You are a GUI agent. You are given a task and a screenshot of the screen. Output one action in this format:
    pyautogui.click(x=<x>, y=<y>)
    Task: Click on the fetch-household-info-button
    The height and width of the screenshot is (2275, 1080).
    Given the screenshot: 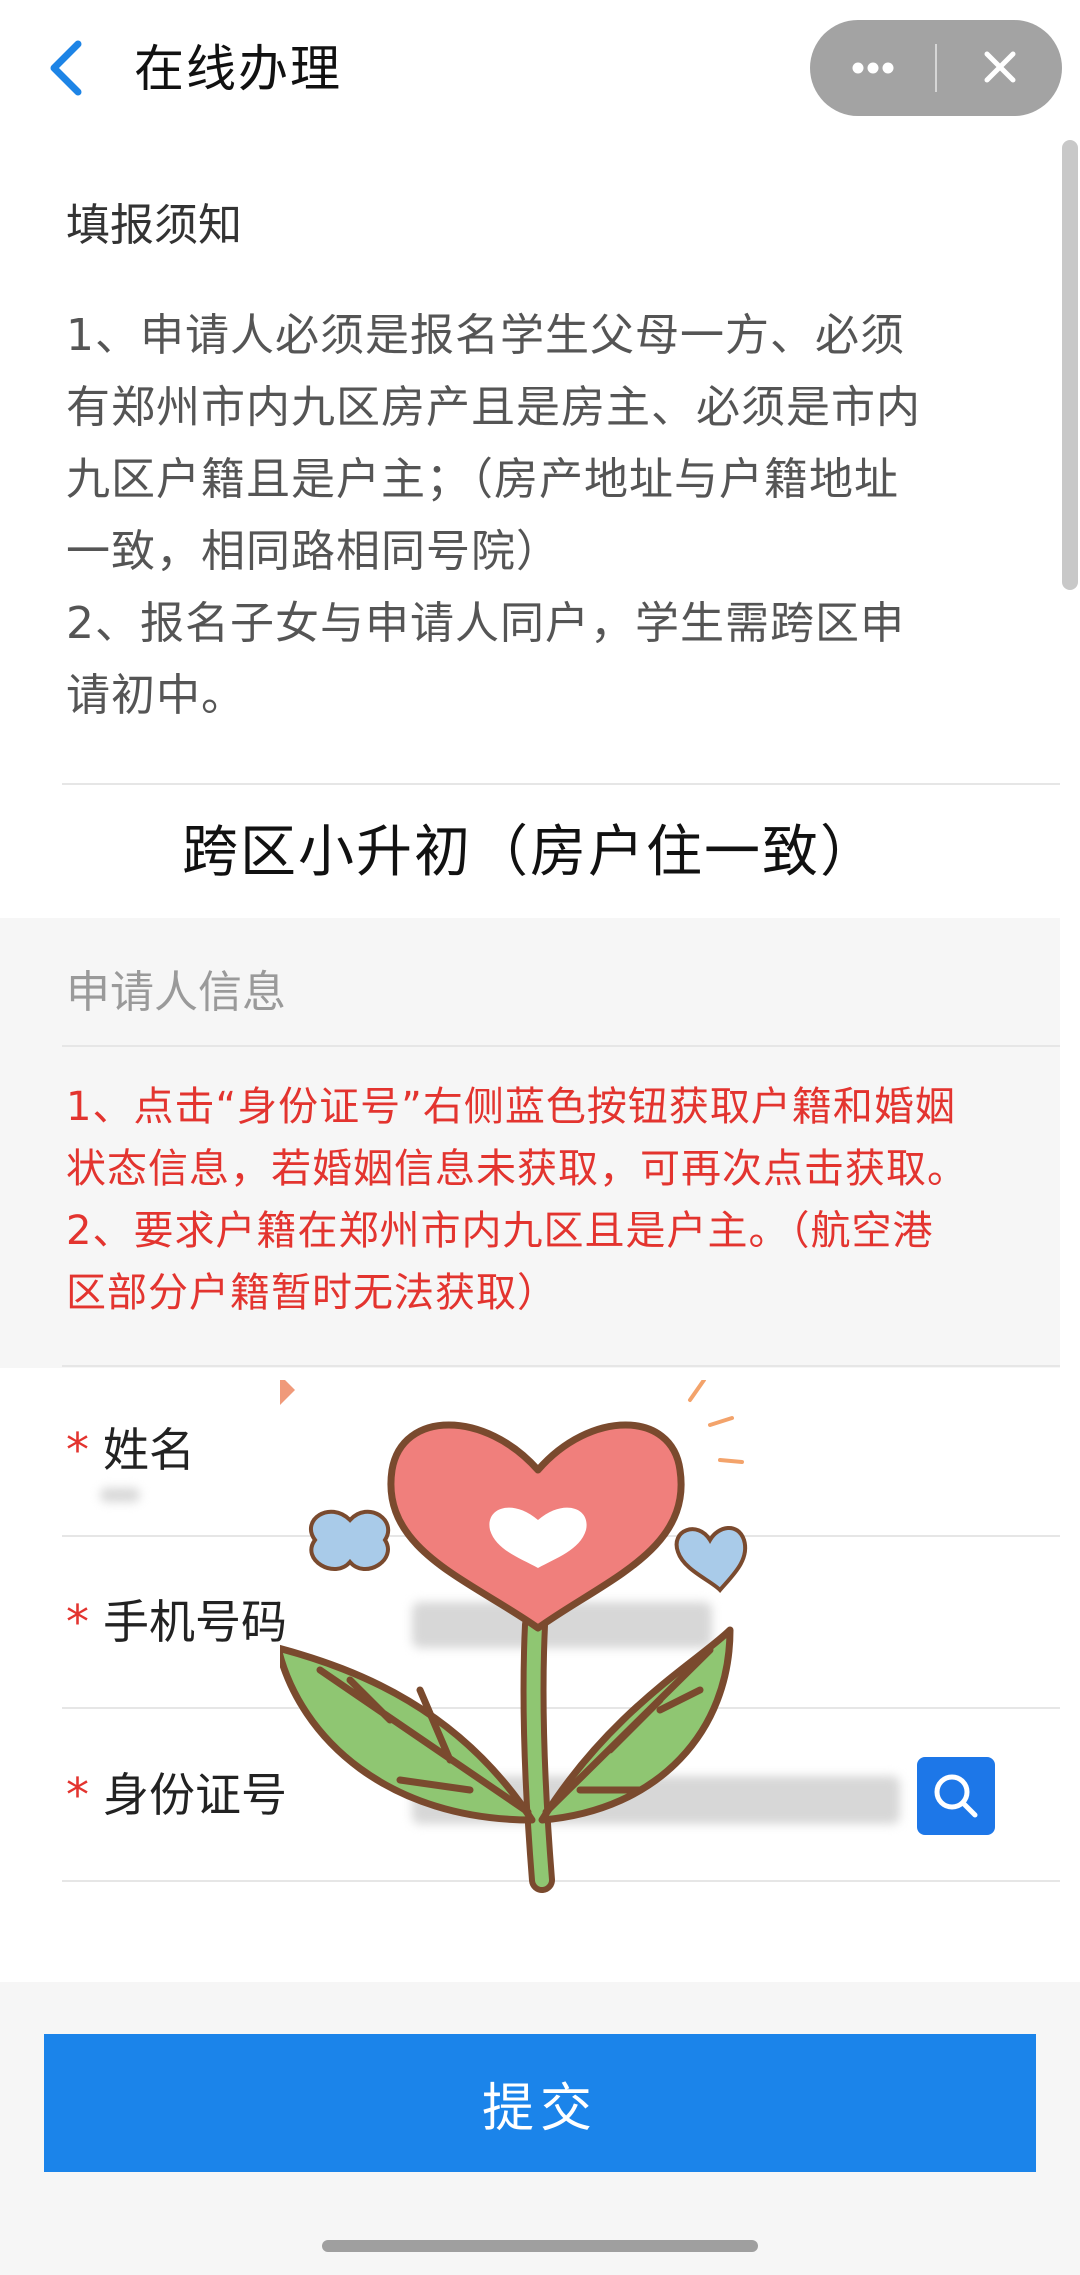 What is the action you would take?
    pyautogui.click(x=956, y=1796)
    